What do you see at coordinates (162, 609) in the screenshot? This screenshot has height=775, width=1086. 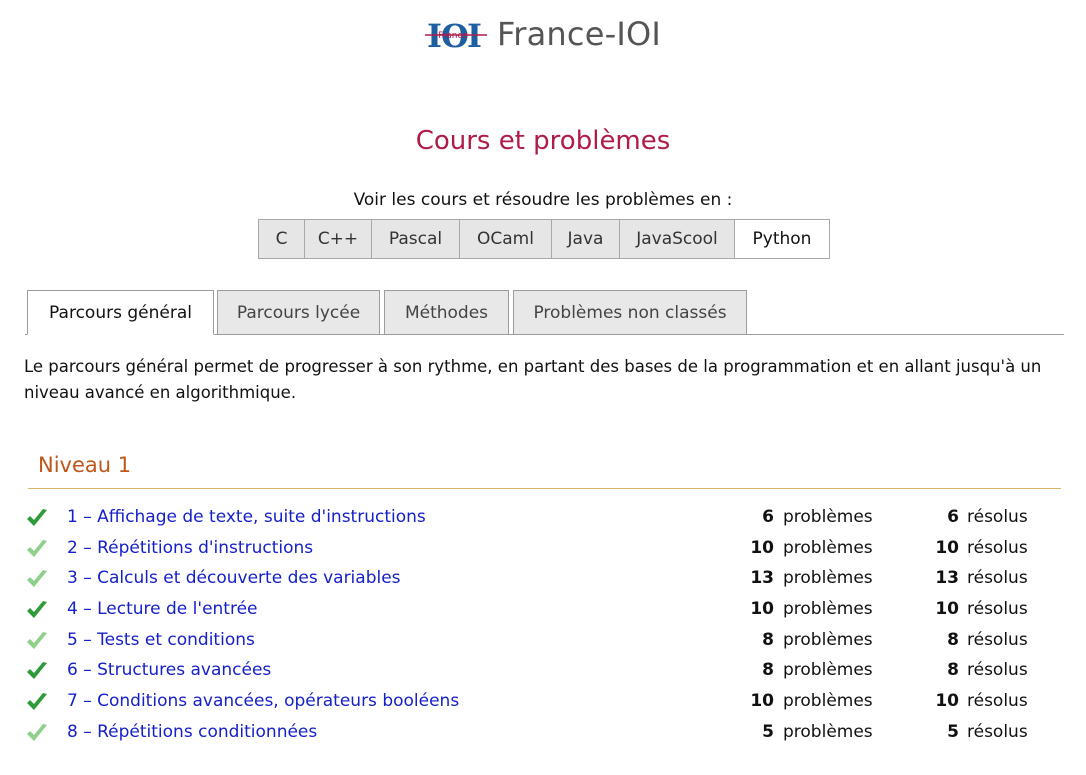 I see `chapter-link: 4 – Lecture de l'entrée` at bounding box center [162, 609].